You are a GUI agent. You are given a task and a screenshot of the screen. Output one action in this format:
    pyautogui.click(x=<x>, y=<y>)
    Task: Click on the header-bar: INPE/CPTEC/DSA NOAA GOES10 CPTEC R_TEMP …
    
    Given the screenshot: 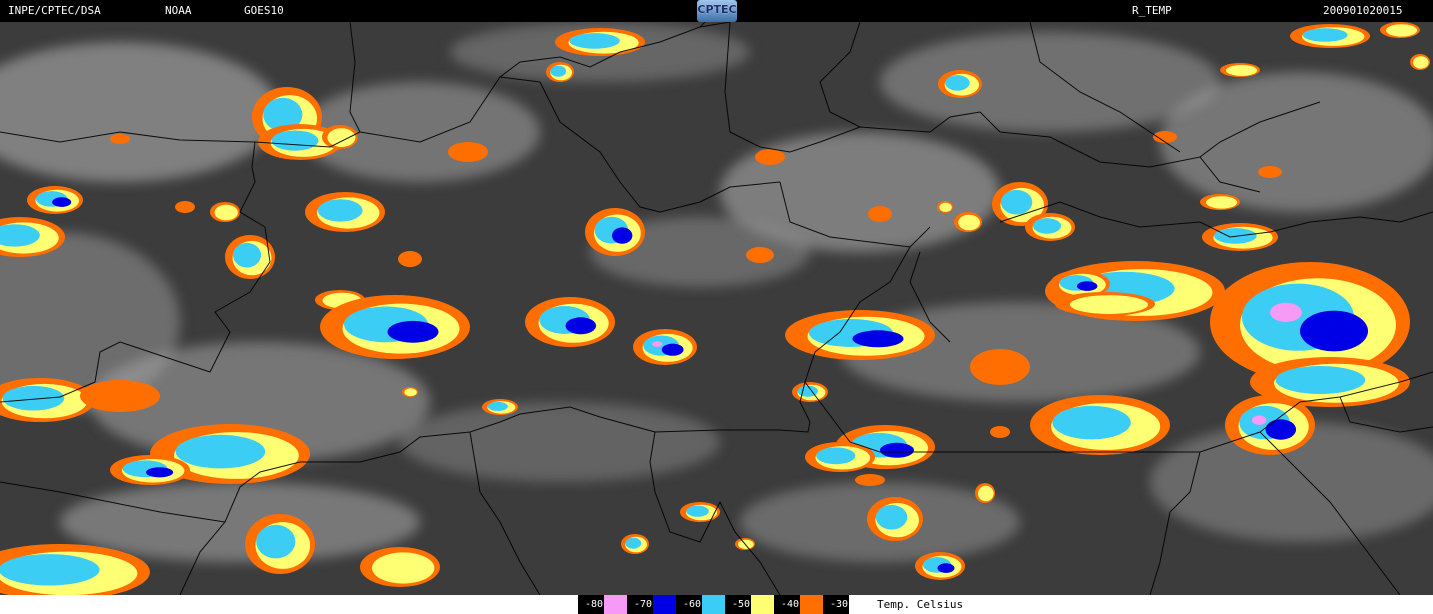 What is the action you would take?
    pyautogui.click(x=716, y=11)
    